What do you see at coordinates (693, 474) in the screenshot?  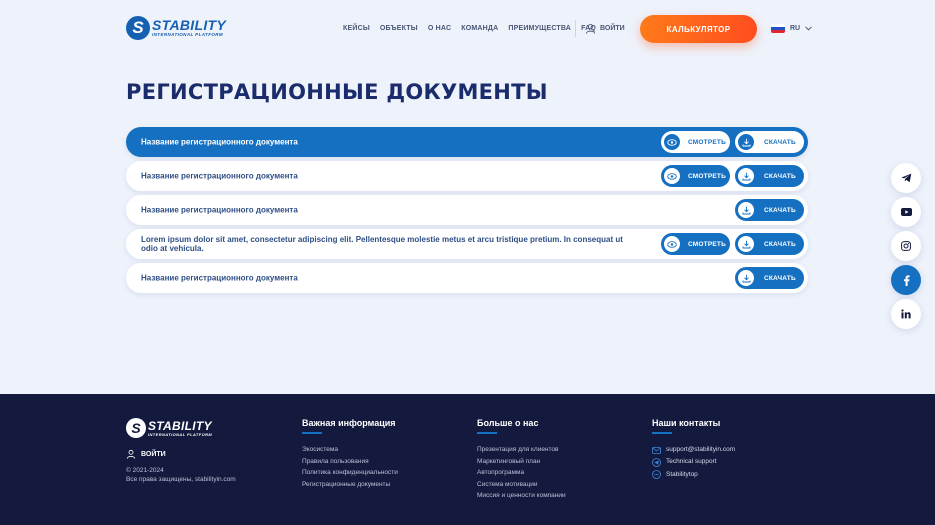 I see `contact-channel: Stabilitytop` at bounding box center [693, 474].